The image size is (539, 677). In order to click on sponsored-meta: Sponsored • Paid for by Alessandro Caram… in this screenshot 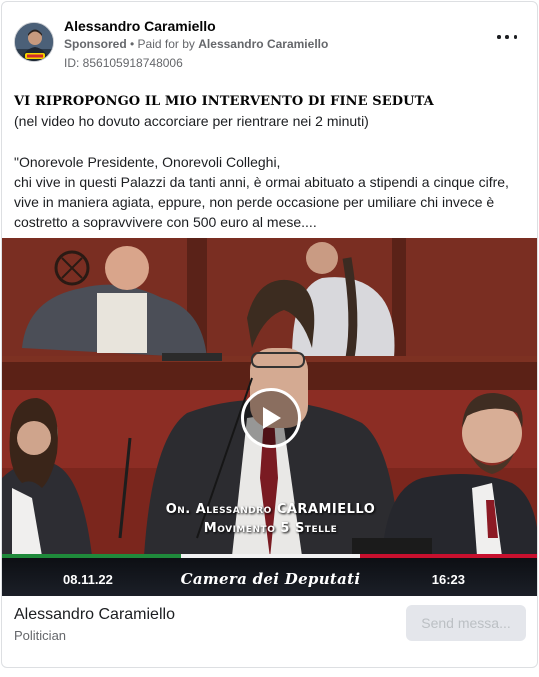, I will do `click(196, 44)`.